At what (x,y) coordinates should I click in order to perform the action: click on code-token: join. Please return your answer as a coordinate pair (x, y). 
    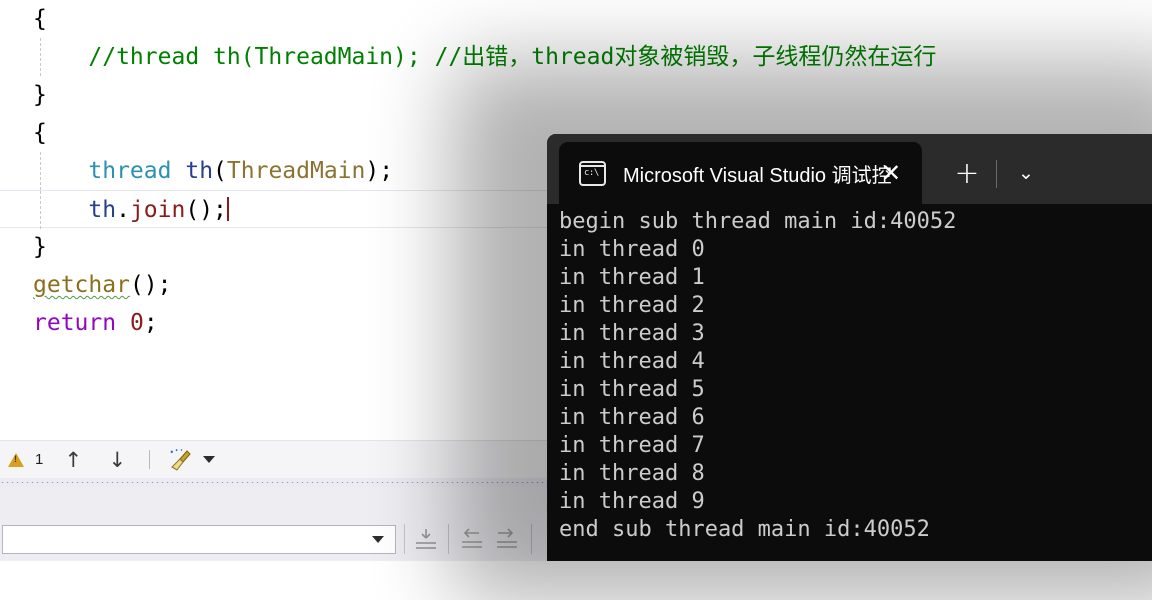
    Looking at the image, I should click on (157, 210).